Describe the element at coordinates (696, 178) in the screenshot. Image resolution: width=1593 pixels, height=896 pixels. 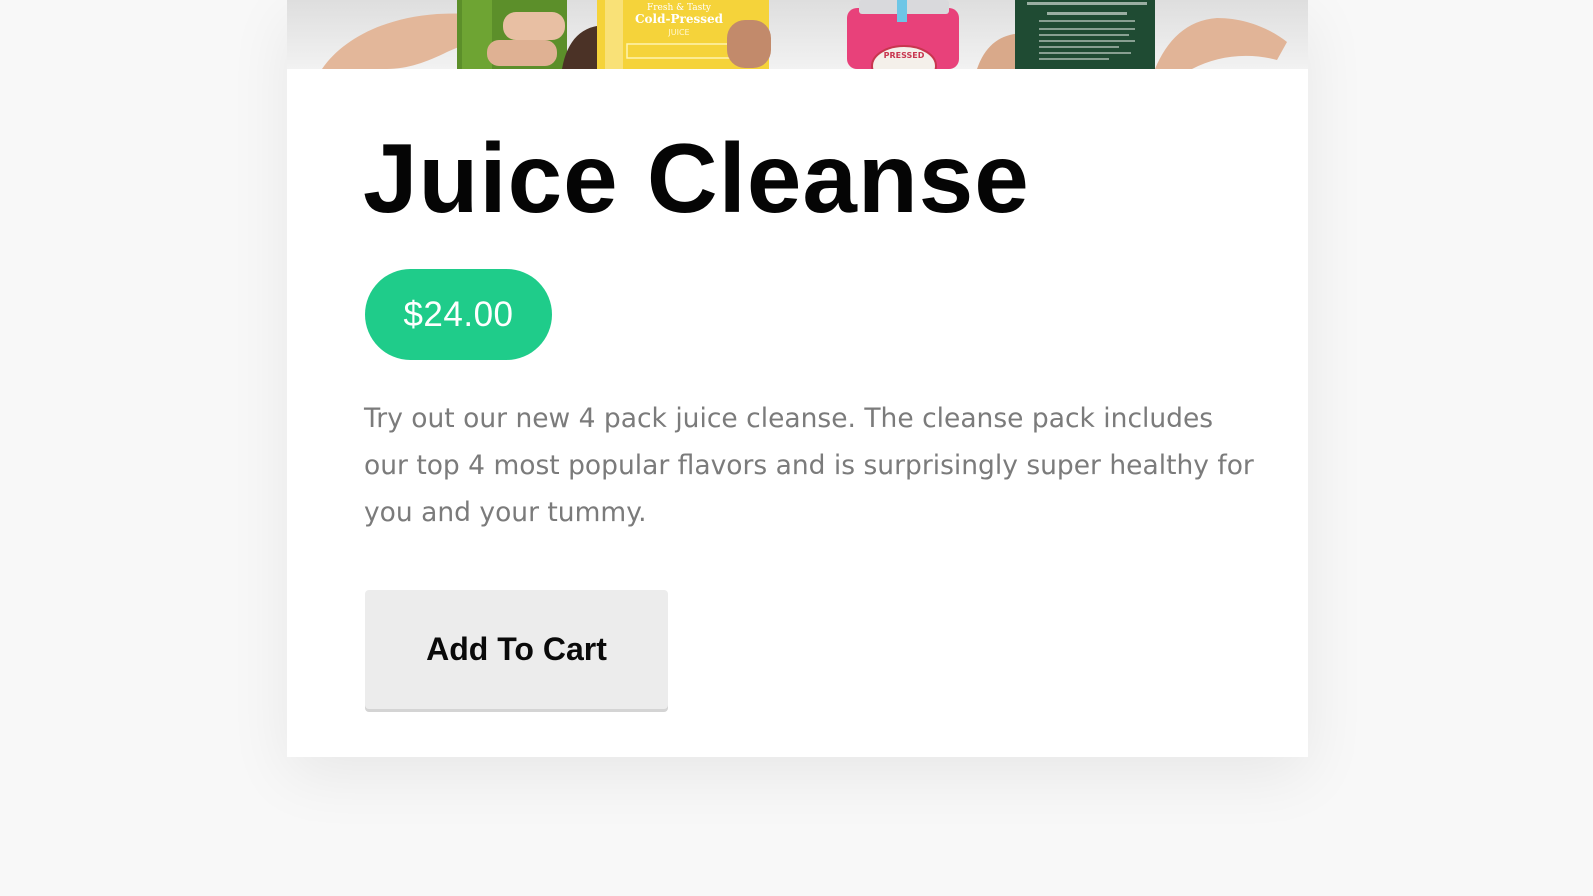
I see `product-title: Juice Cleanse` at that location.